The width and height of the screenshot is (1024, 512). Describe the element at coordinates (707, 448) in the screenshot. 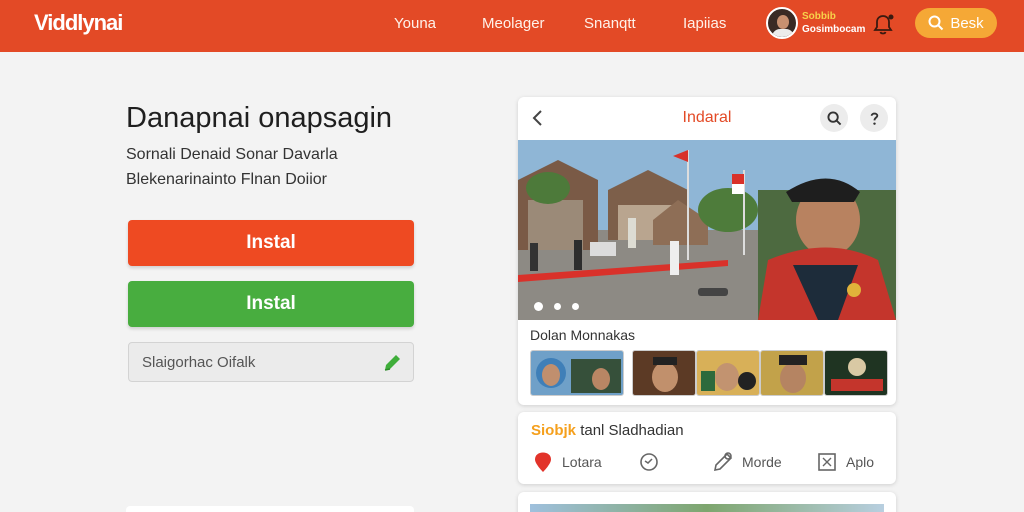

I see `action-card: Siobjk tanl Sladhadian Lotara Morde Aplo` at that location.